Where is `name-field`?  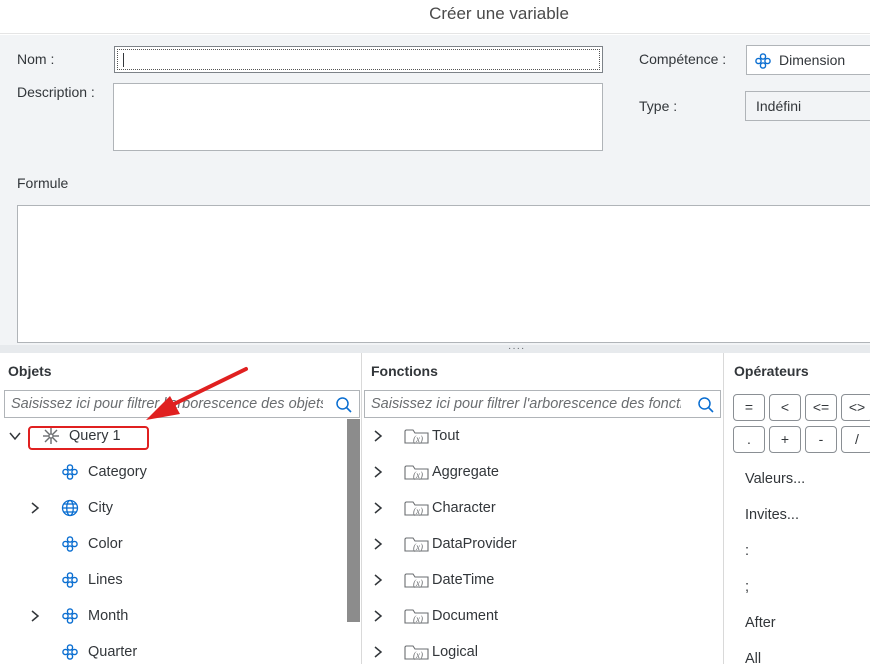
name-field is located at coordinates (358, 59).